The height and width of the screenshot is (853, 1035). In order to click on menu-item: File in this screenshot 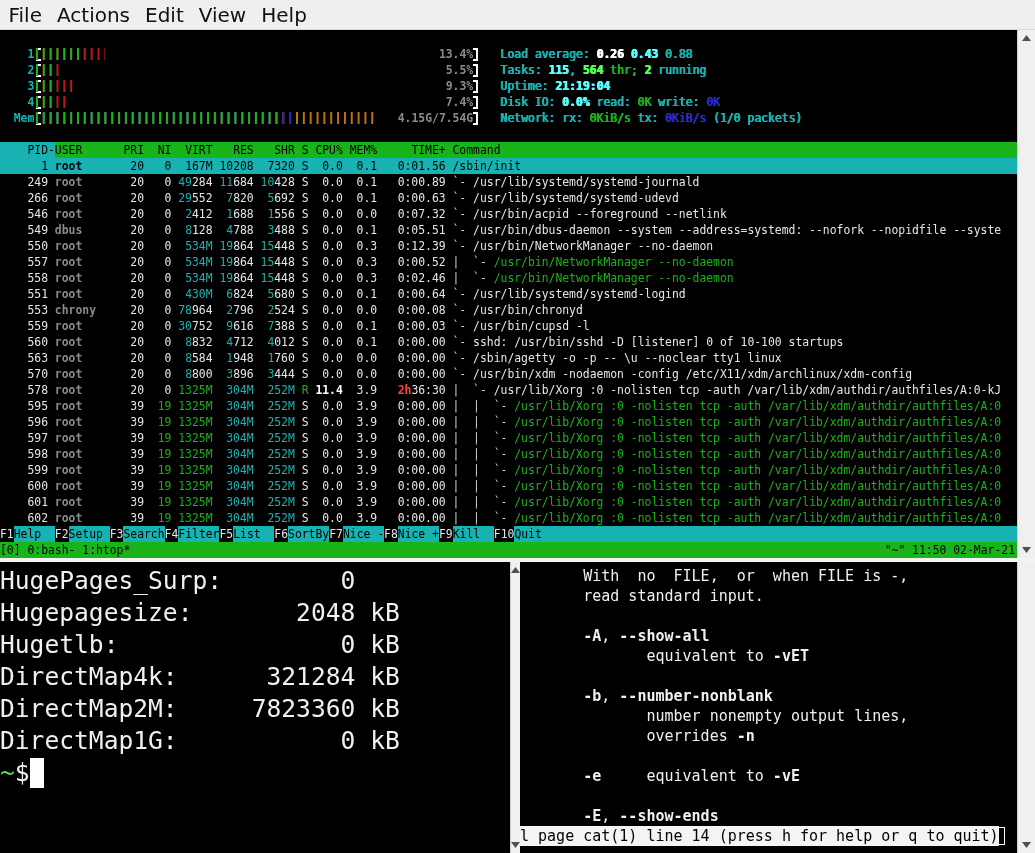, I will do `click(25, 14)`.